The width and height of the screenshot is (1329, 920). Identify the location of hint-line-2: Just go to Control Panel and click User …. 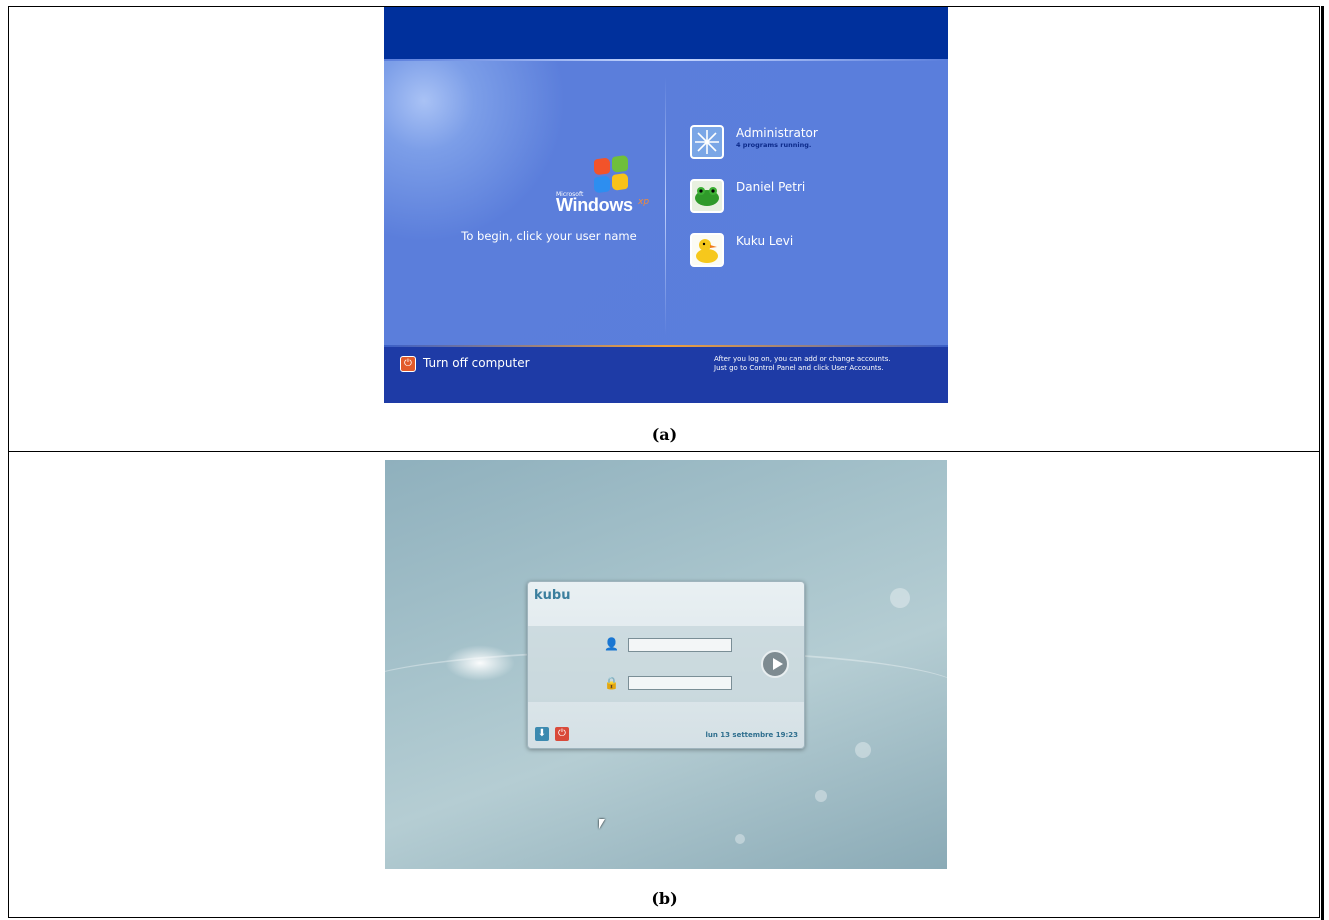
(799, 368).